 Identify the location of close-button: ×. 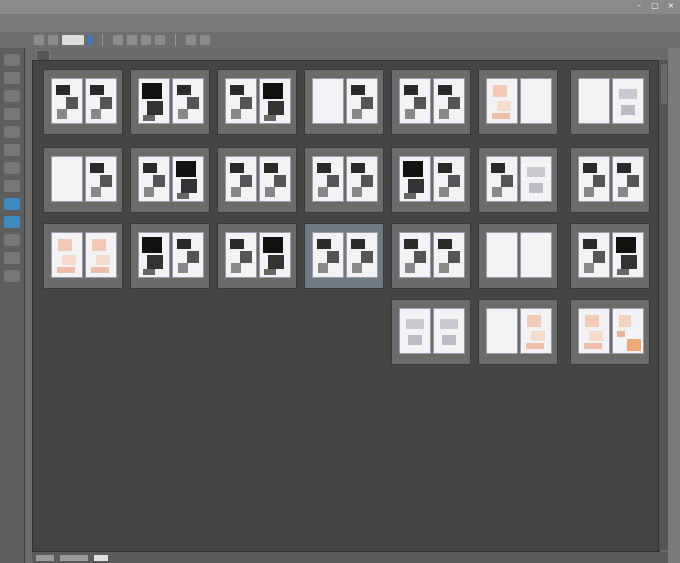
(671, 6).